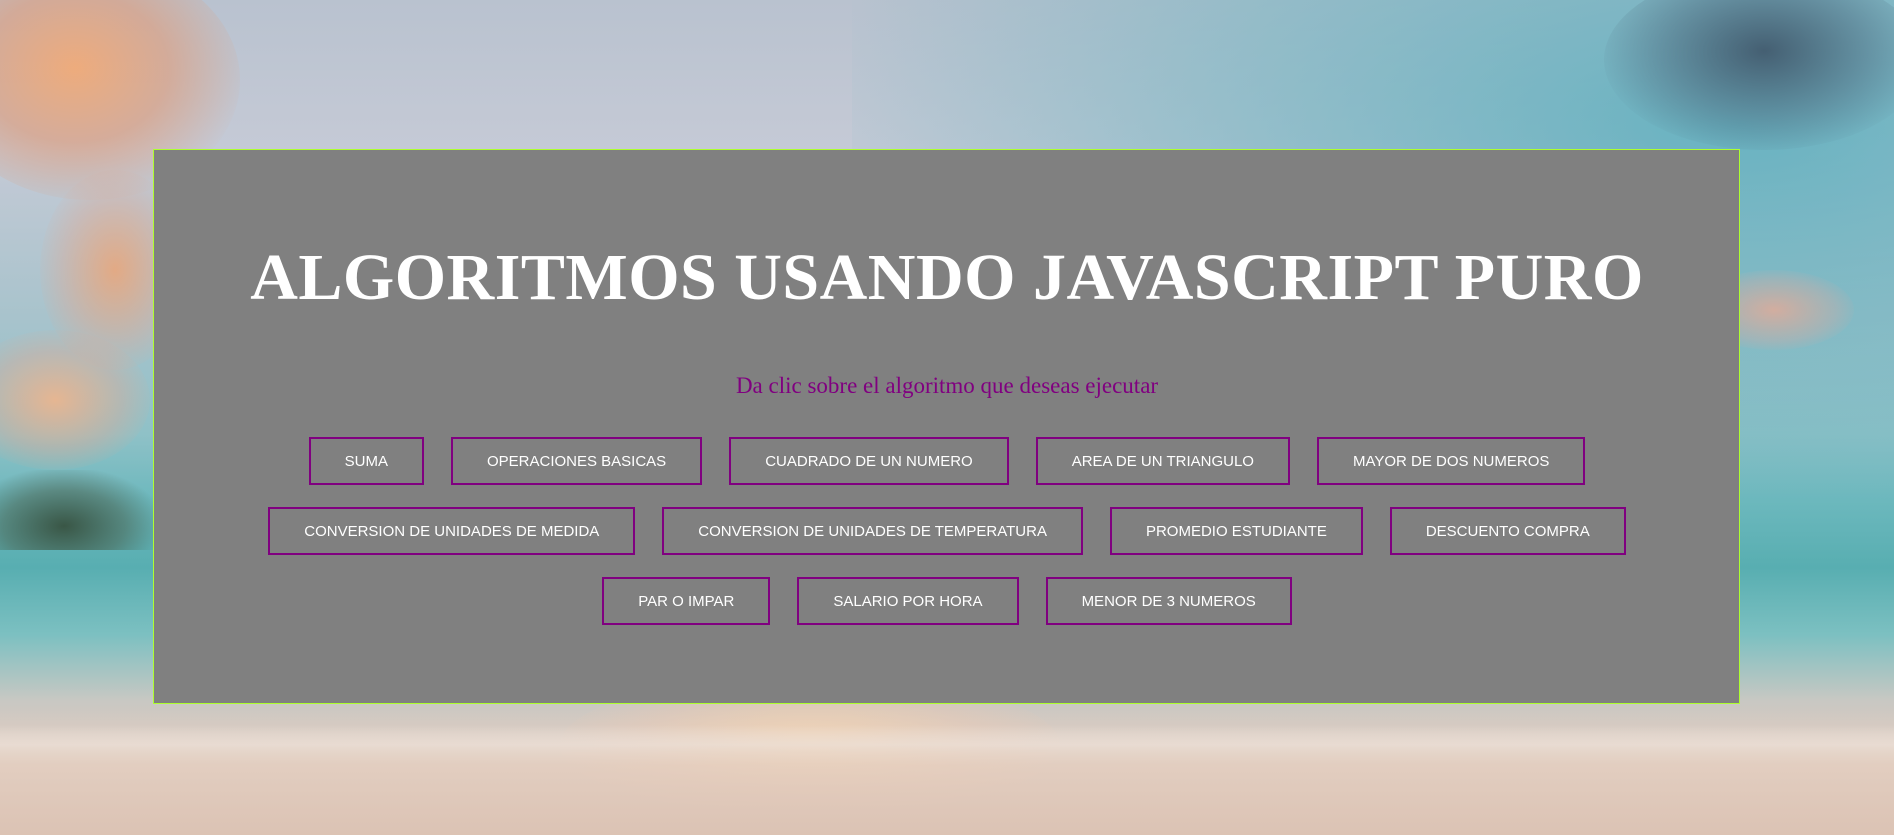 Image resolution: width=1894 pixels, height=835 pixels. What do you see at coordinates (947, 277) in the screenshot?
I see `page-title: ALGORITMOS USANDO JAVASCRIPT PURO` at bounding box center [947, 277].